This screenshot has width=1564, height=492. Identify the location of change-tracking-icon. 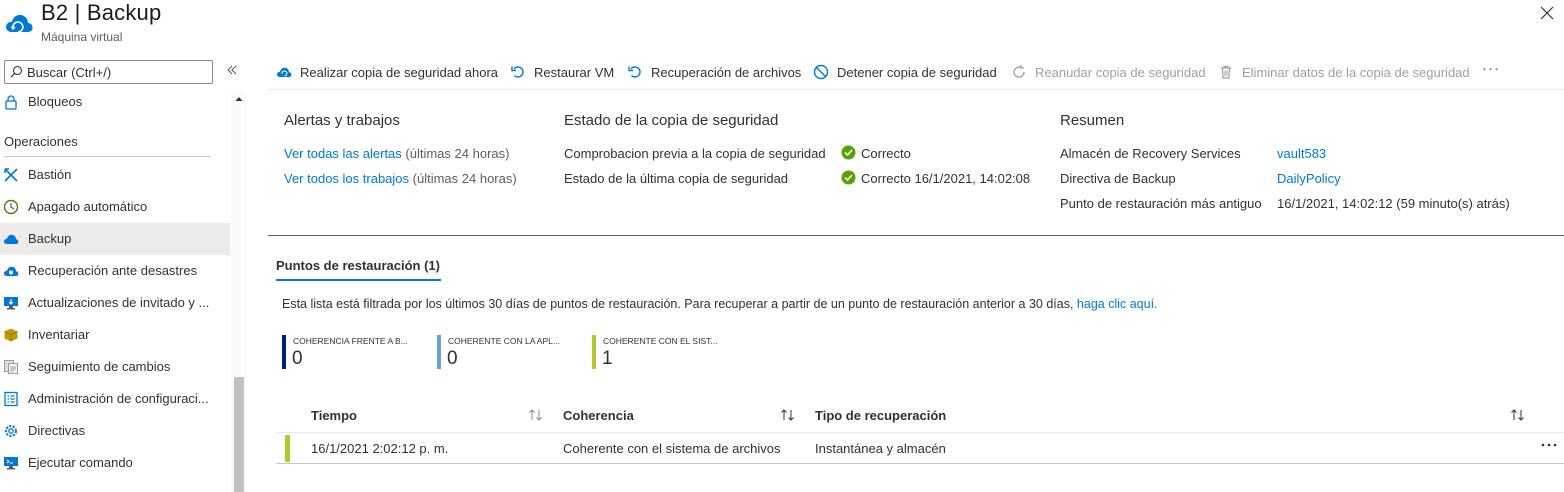
(11, 367).